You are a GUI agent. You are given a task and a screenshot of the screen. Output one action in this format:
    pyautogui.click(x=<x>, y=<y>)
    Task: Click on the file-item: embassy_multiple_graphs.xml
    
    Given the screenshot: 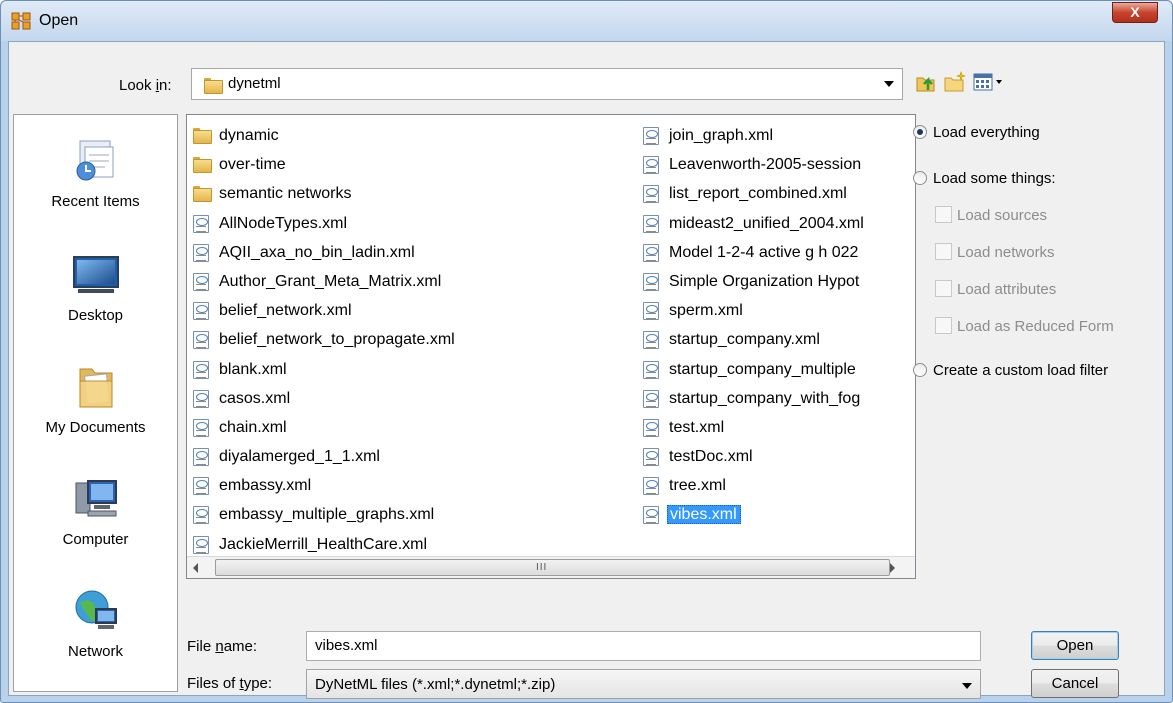 What is the action you would take?
    pyautogui.click(x=416, y=514)
    